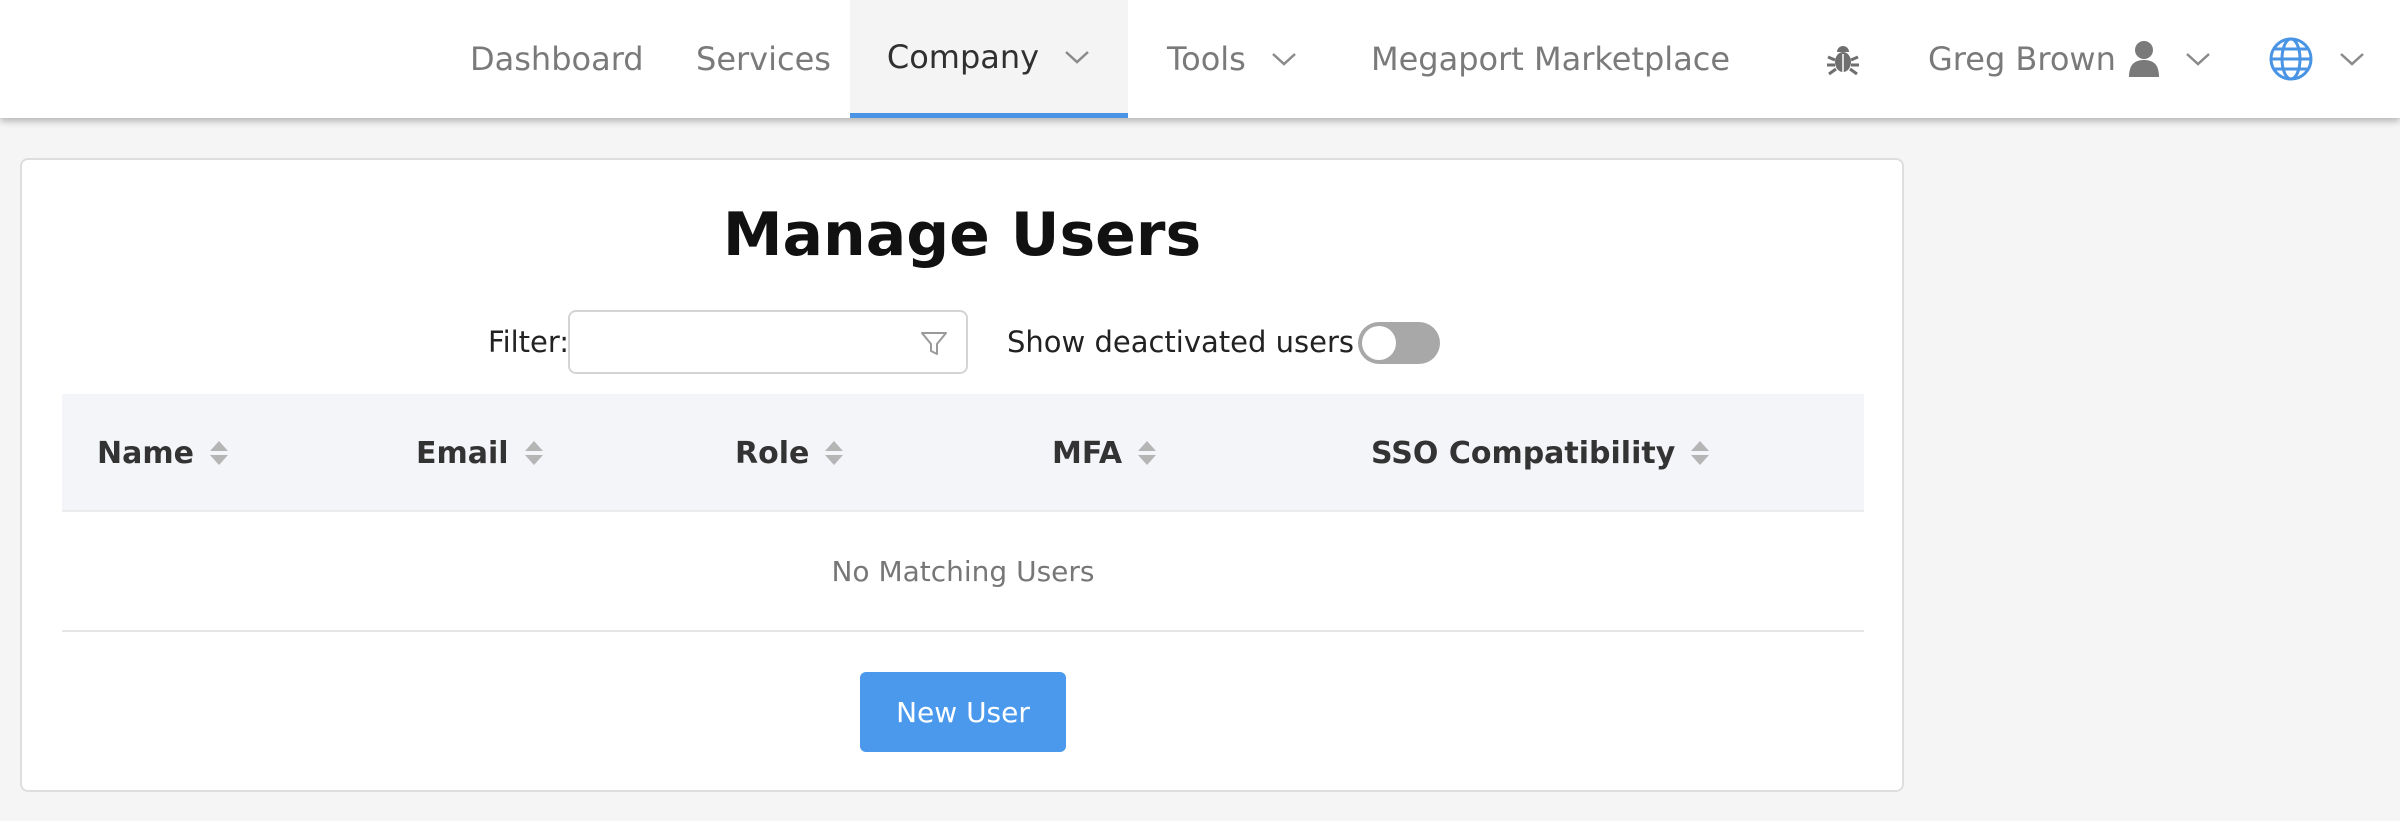 This screenshot has height=821, width=2400. What do you see at coordinates (1180, 342) in the screenshot?
I see `show-deactivated-label: Show deactivated users` at bounding box center [1180, 342].